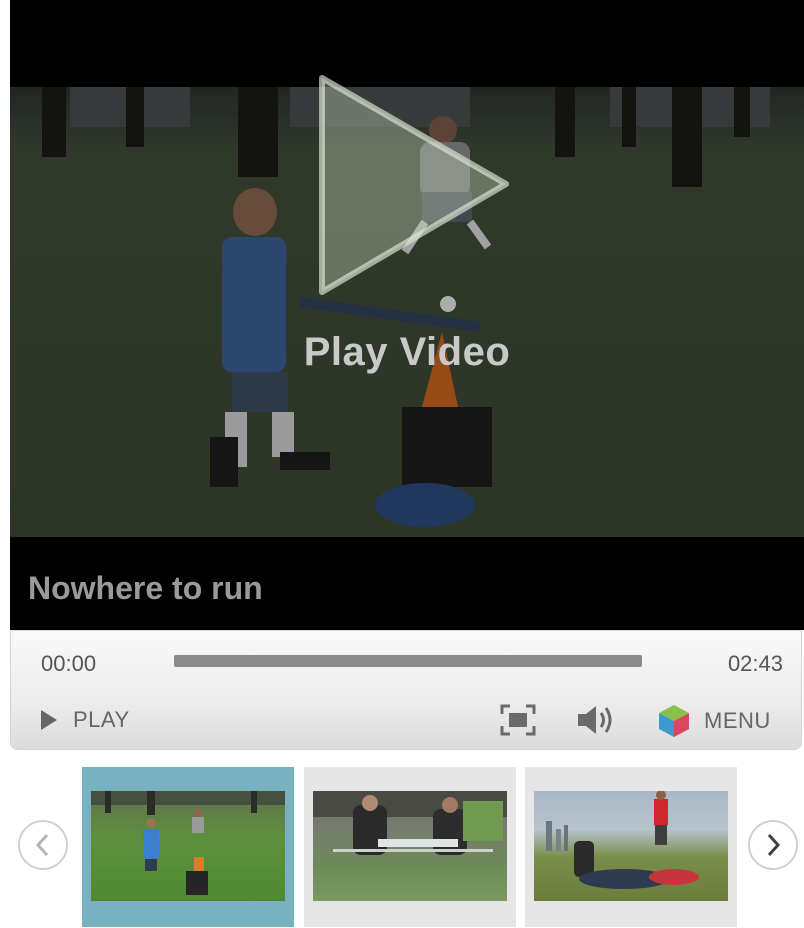 This screenshot has width=804, height=928. What do you see at coordinates (595, 720) in the screenshot?
I see `volume-icon` at bounding box center [595, 720].